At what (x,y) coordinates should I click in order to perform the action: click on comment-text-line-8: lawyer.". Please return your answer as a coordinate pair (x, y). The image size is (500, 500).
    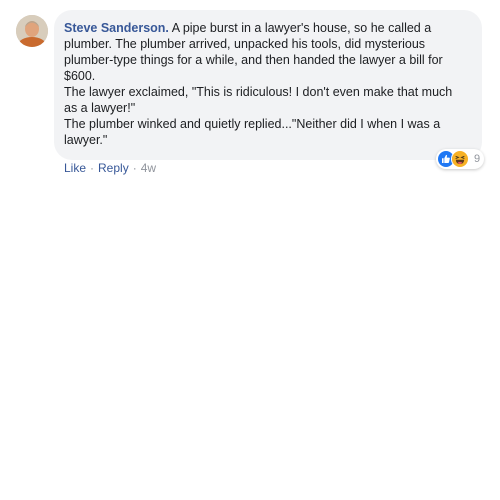
    Looking at the image, I should click on (86, 140).